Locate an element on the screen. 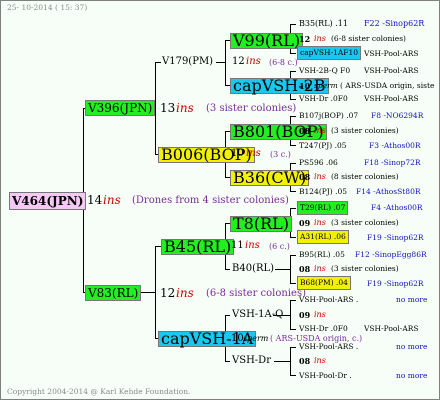  gen4-row-17-ins: 08 is located at coordinates (305, 269).